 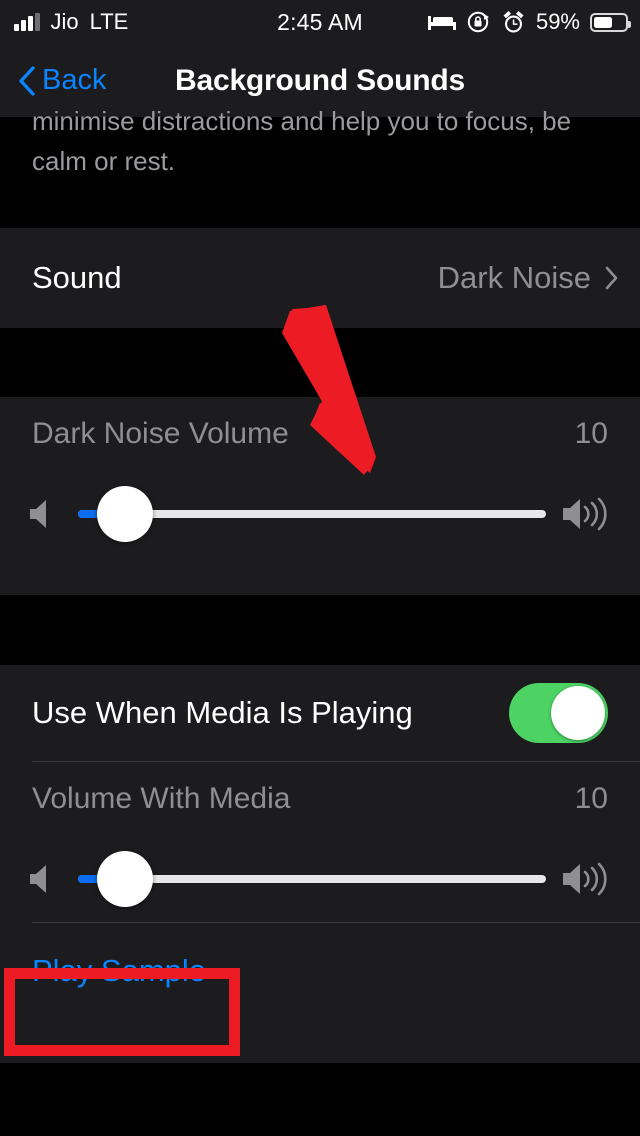 What do you see at coordinates (161, 798) in the screenshot?
I see `media-volume-label: Volume With Media` at bounding box center [161, 798].